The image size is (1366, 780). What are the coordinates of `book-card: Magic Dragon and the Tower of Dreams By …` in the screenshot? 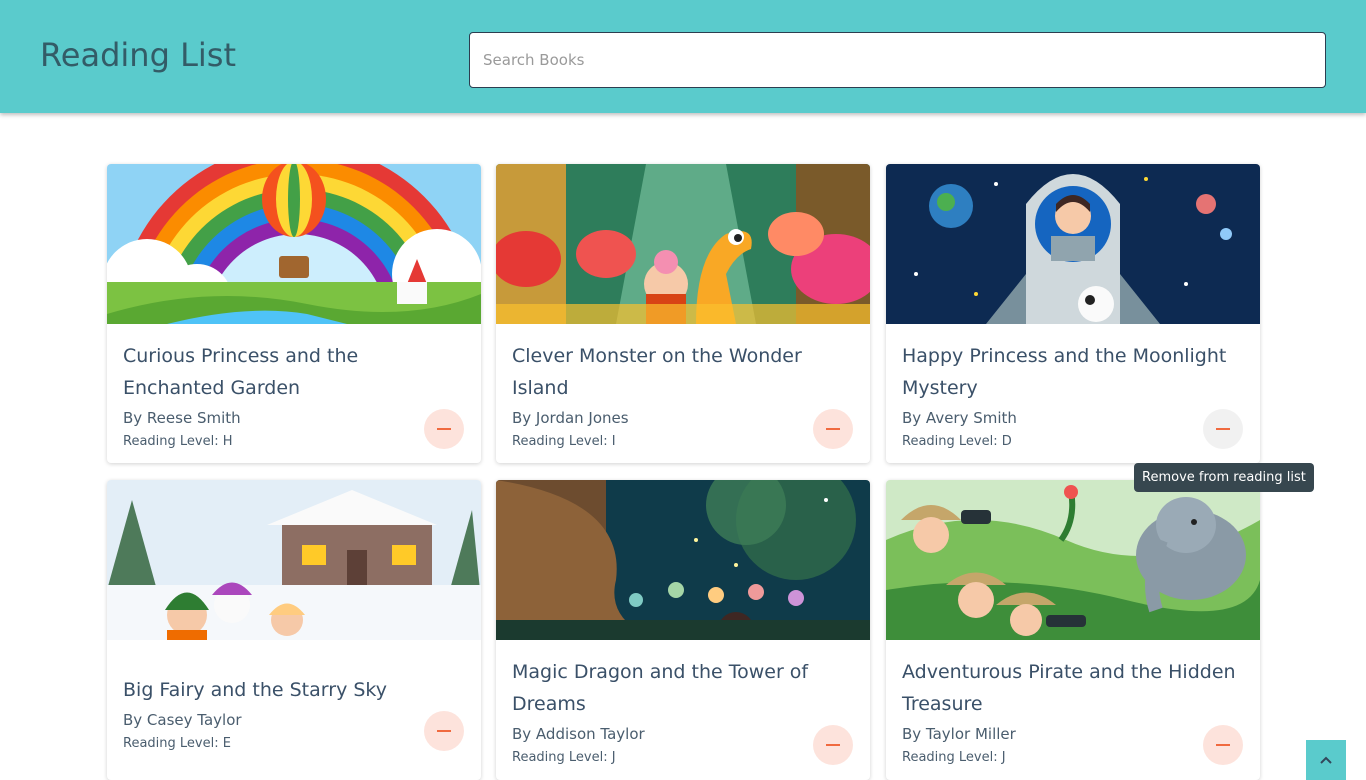 It's located at (683, 630).